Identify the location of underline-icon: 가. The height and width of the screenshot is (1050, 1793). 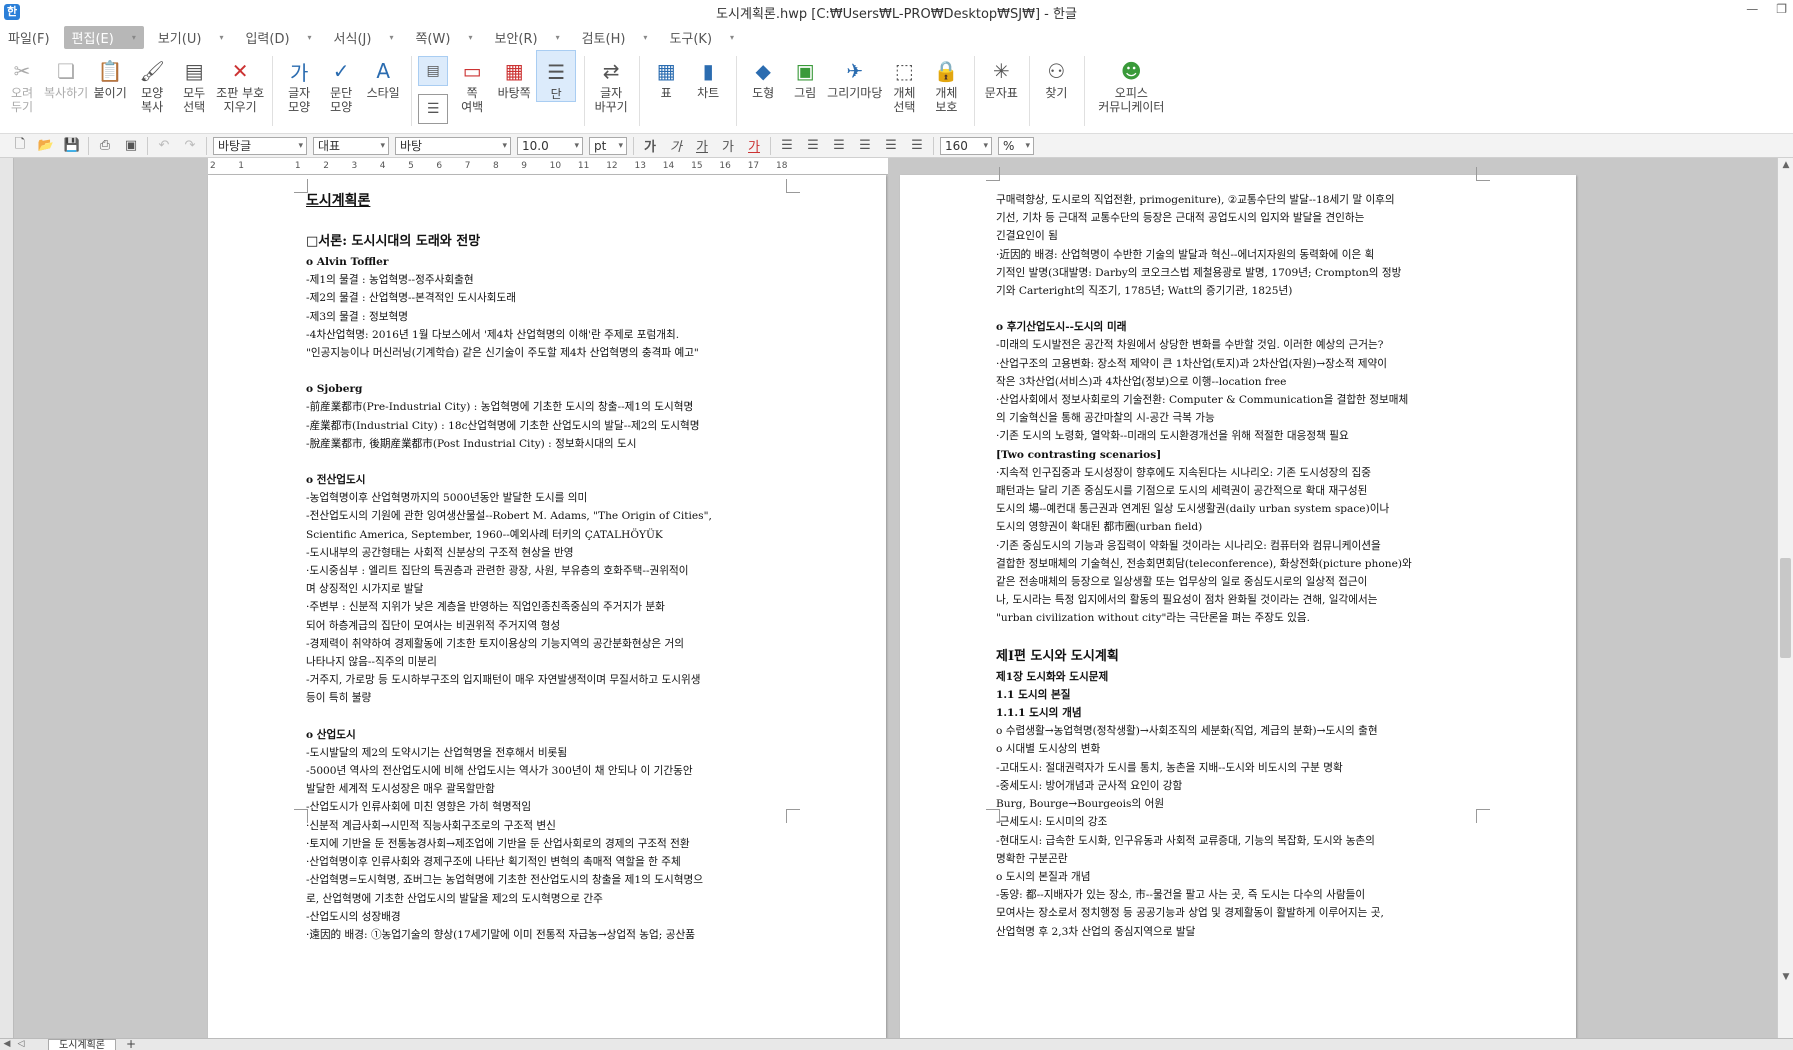
(702, 145).